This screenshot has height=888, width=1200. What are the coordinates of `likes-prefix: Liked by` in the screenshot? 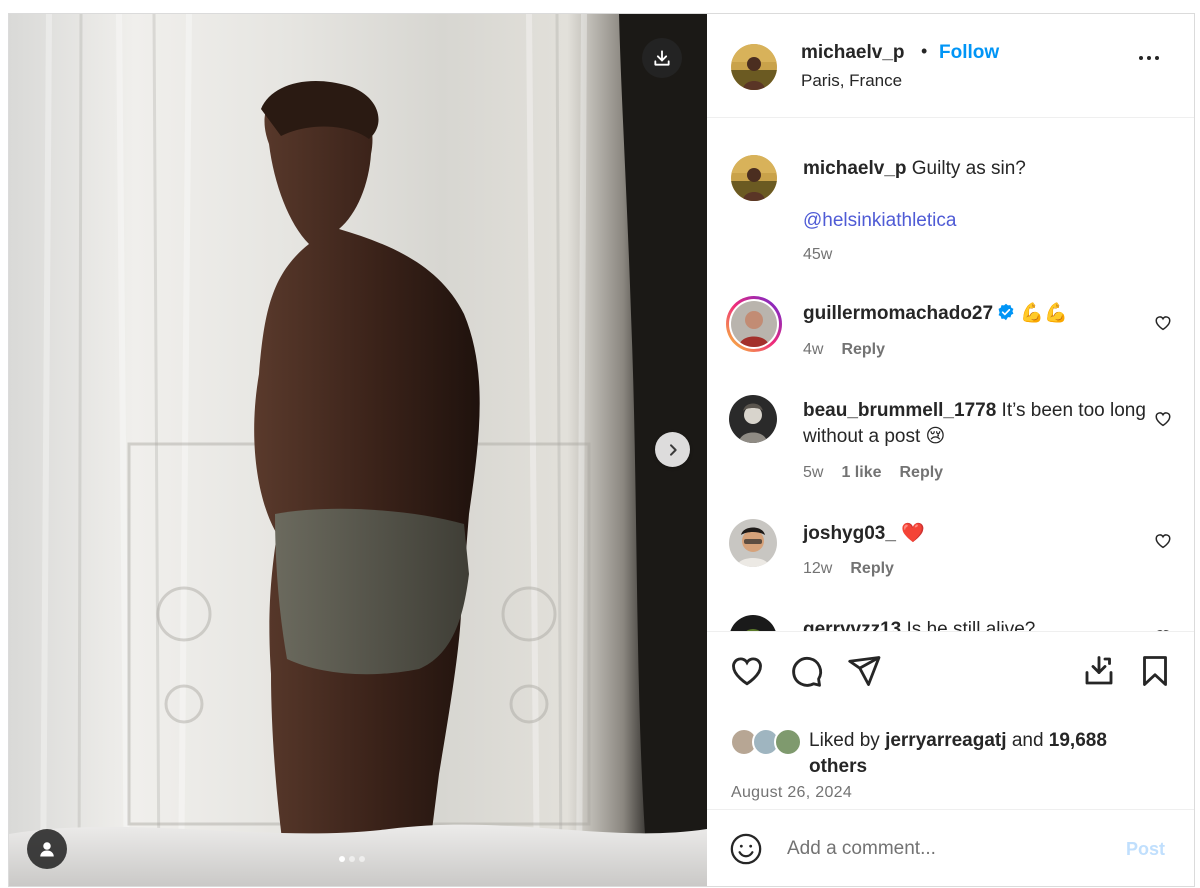 It's located at (844, 740).